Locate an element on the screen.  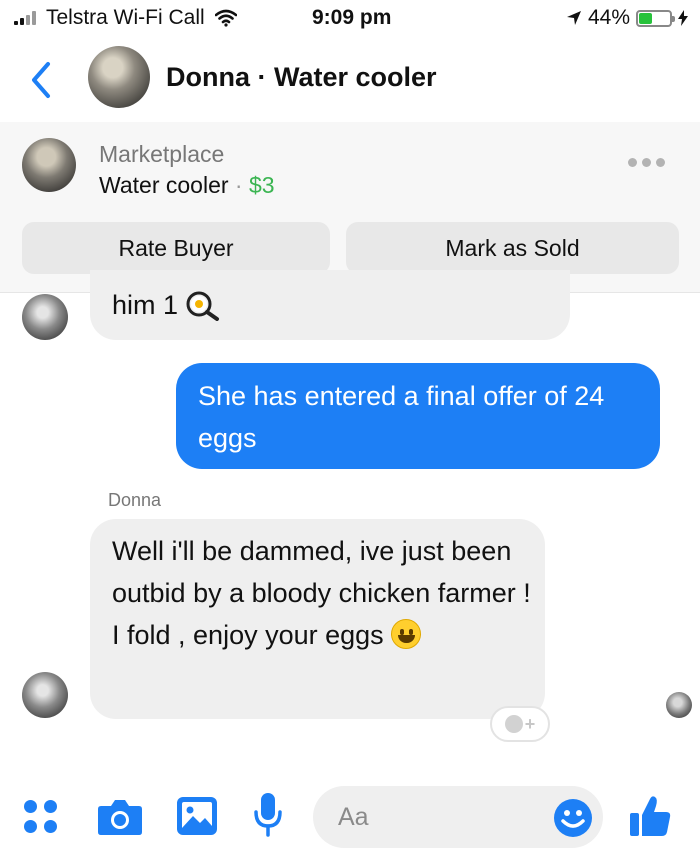
carrier-info: Telstra Wi-Fi Call is located at coordinates (125, 18).